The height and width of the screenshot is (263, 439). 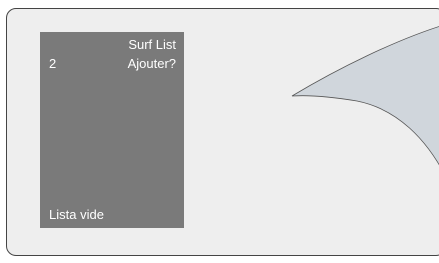 I want to click on menu-row-add: 2 Ajouter?, so click(x=112, y=65).